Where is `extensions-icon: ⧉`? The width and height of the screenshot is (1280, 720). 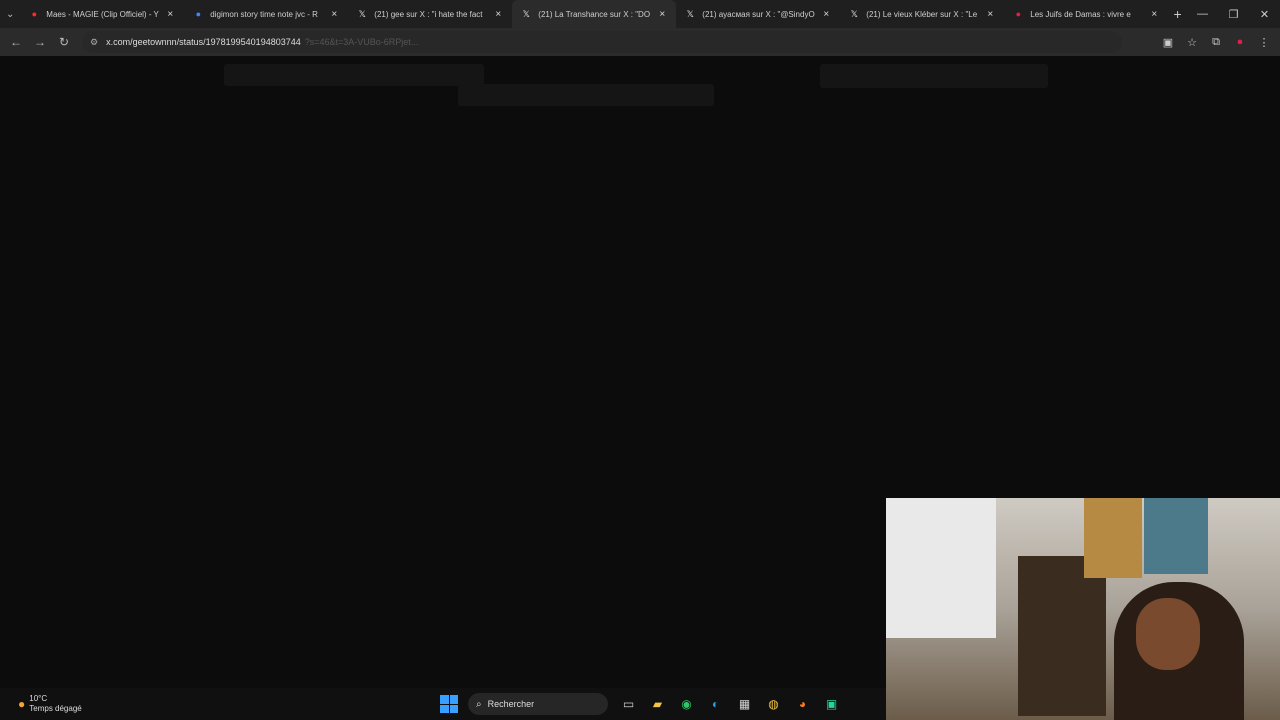 extensions-icon: ⧉ is located at coordinates (1216, 42).